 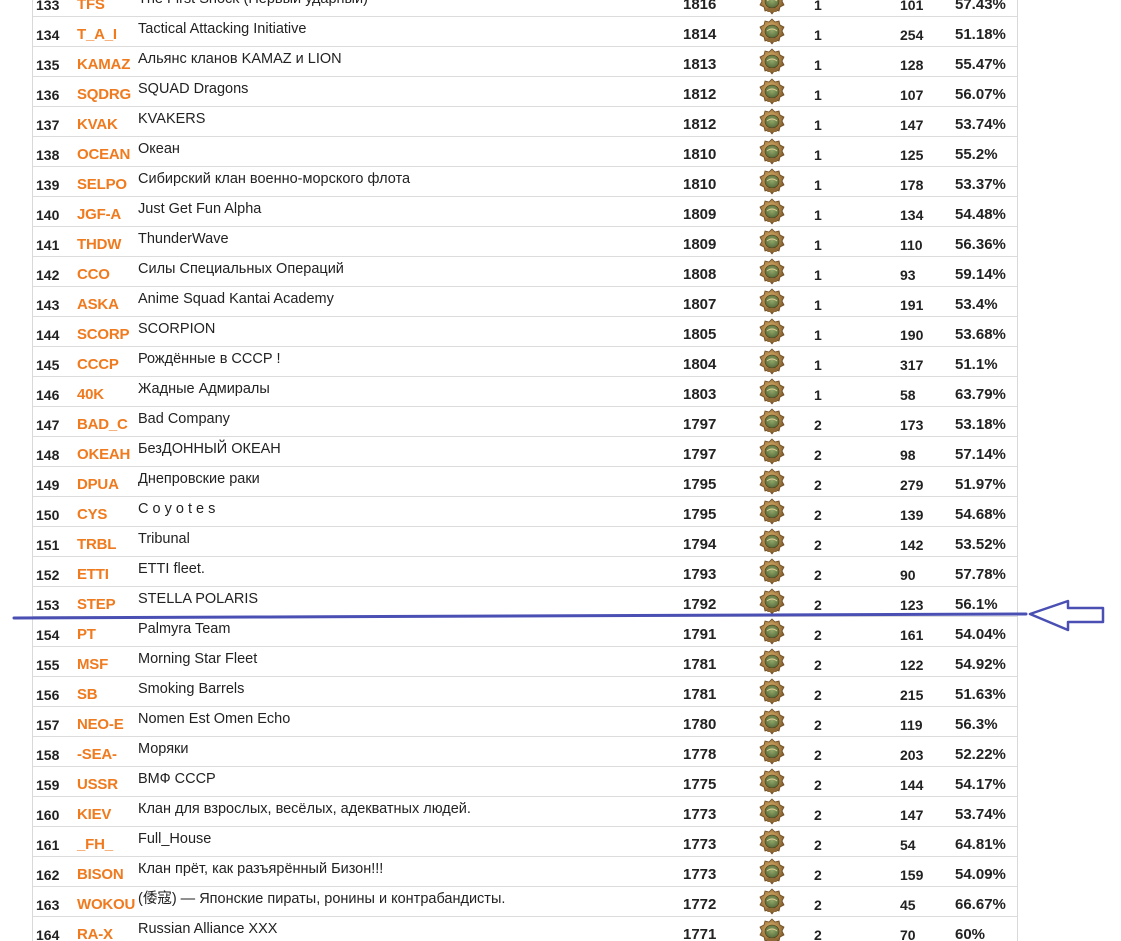 What do you see at coordinates (48, 245) in the screenshot?
I see `cell-rank: 141` at bounding box center [48, 245].